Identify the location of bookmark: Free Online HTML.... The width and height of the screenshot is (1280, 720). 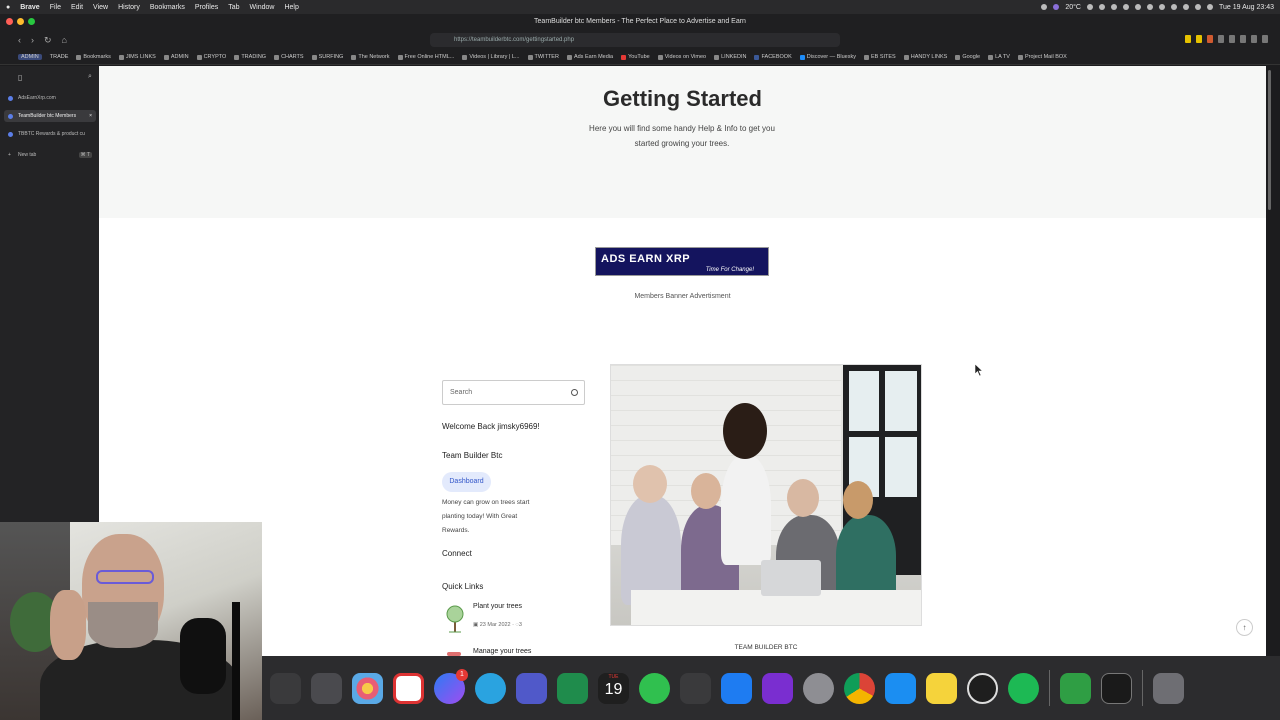
(425, 57).